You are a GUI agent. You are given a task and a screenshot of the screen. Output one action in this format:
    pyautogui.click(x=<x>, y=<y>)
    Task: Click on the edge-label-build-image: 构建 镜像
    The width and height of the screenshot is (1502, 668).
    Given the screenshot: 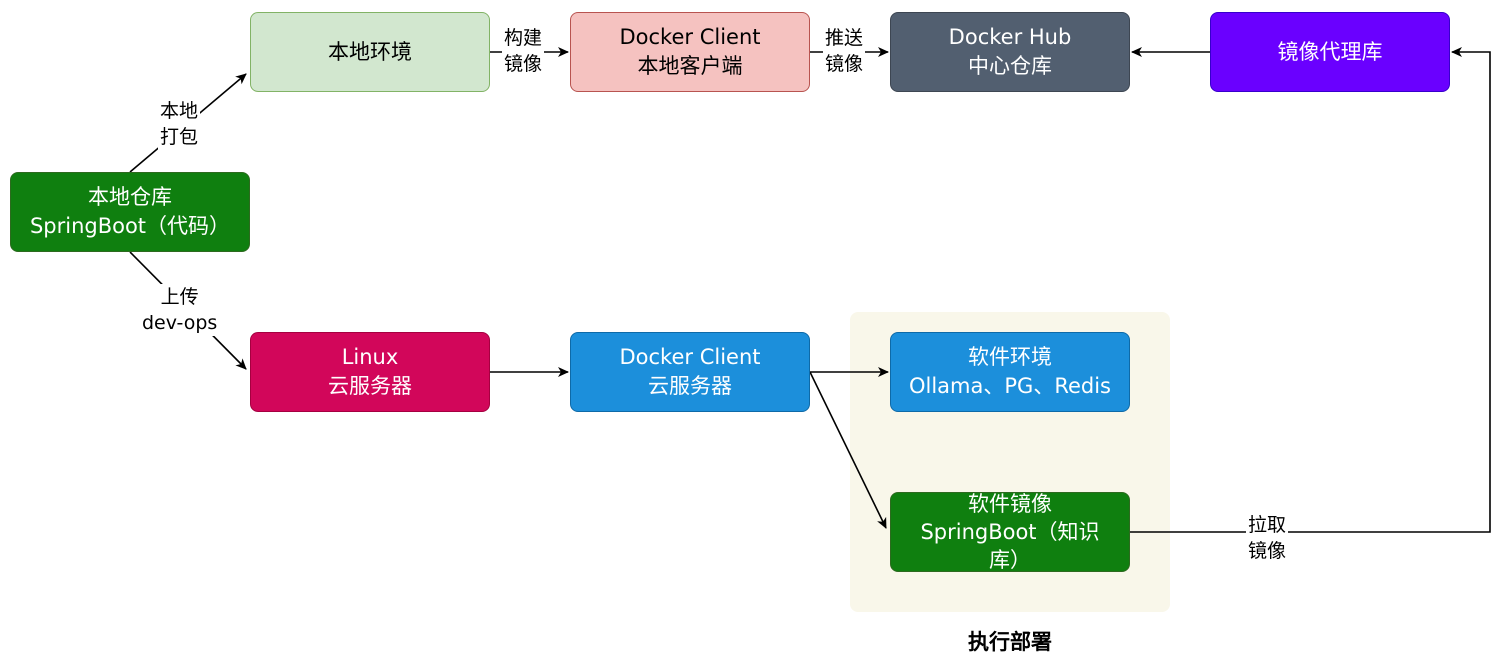 What is the action you would take?
    pyautogui.click(x=523, y=51)
    